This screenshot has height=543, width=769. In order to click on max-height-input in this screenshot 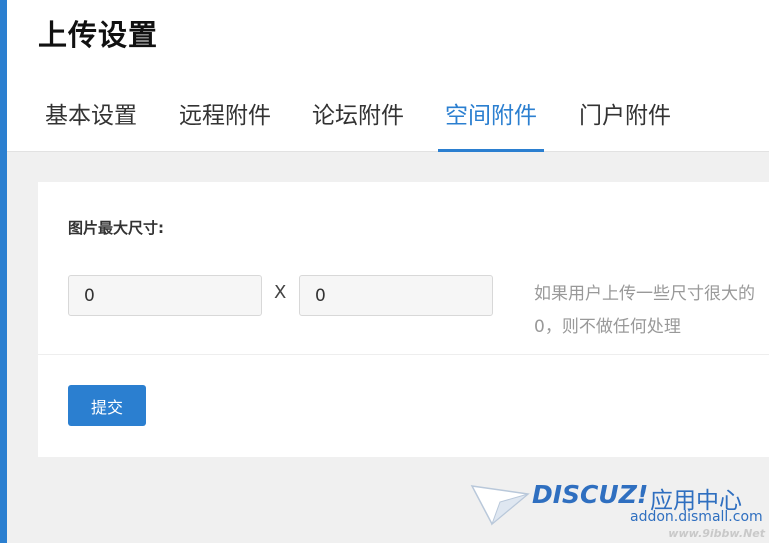, I will do `click(396, 295)`.